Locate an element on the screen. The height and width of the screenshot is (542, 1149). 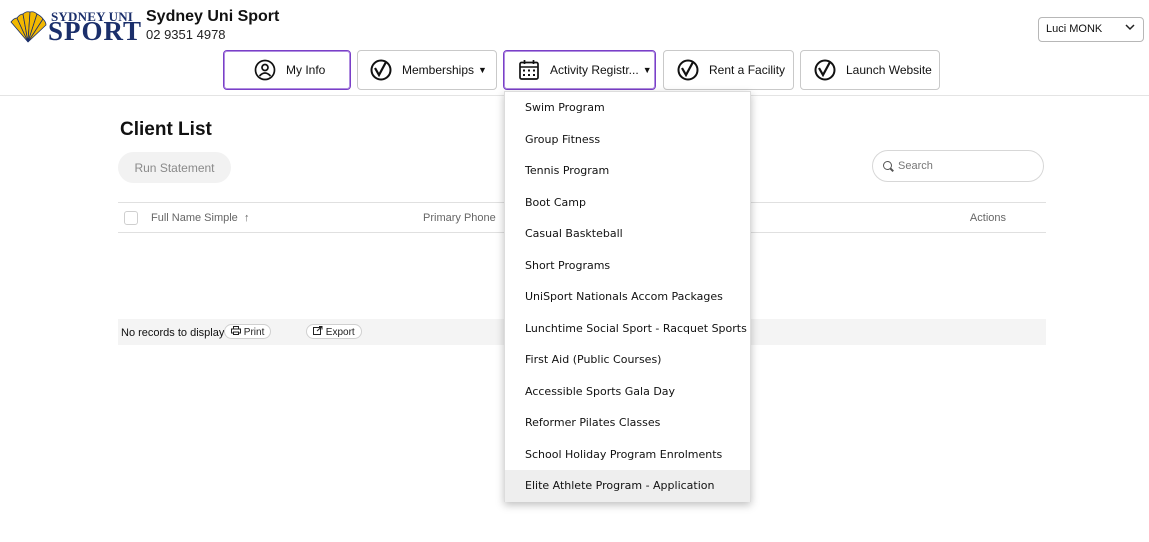
dropdown-item-boot-camp: Boot Camp is located at coordinates (627, 203).